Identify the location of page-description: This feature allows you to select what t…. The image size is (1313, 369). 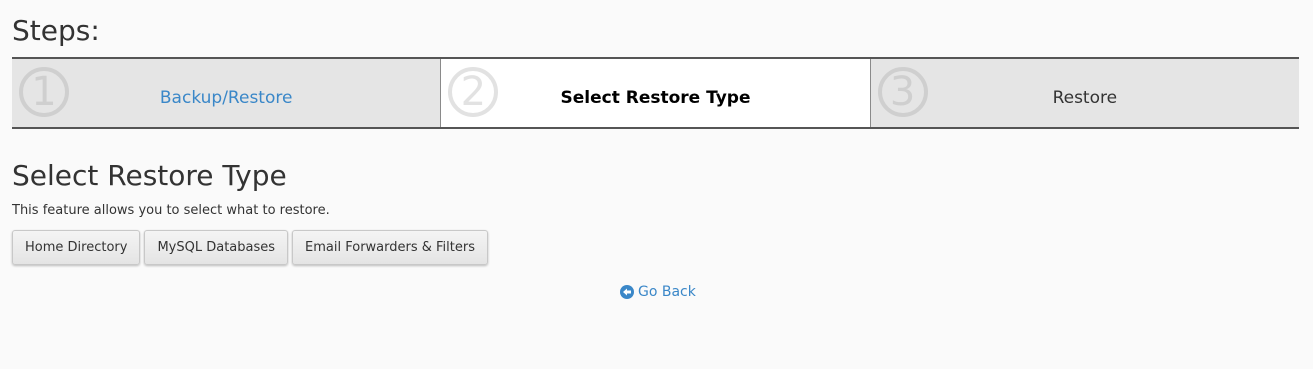
(171, 210).